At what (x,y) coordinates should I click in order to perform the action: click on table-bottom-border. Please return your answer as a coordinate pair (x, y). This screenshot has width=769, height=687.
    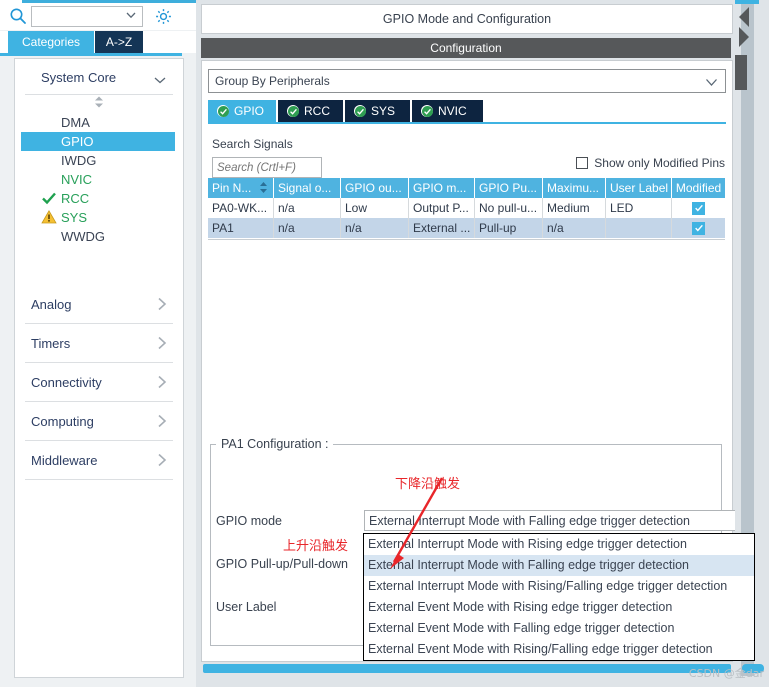
    Looking at the image, I should click on (466, 239).